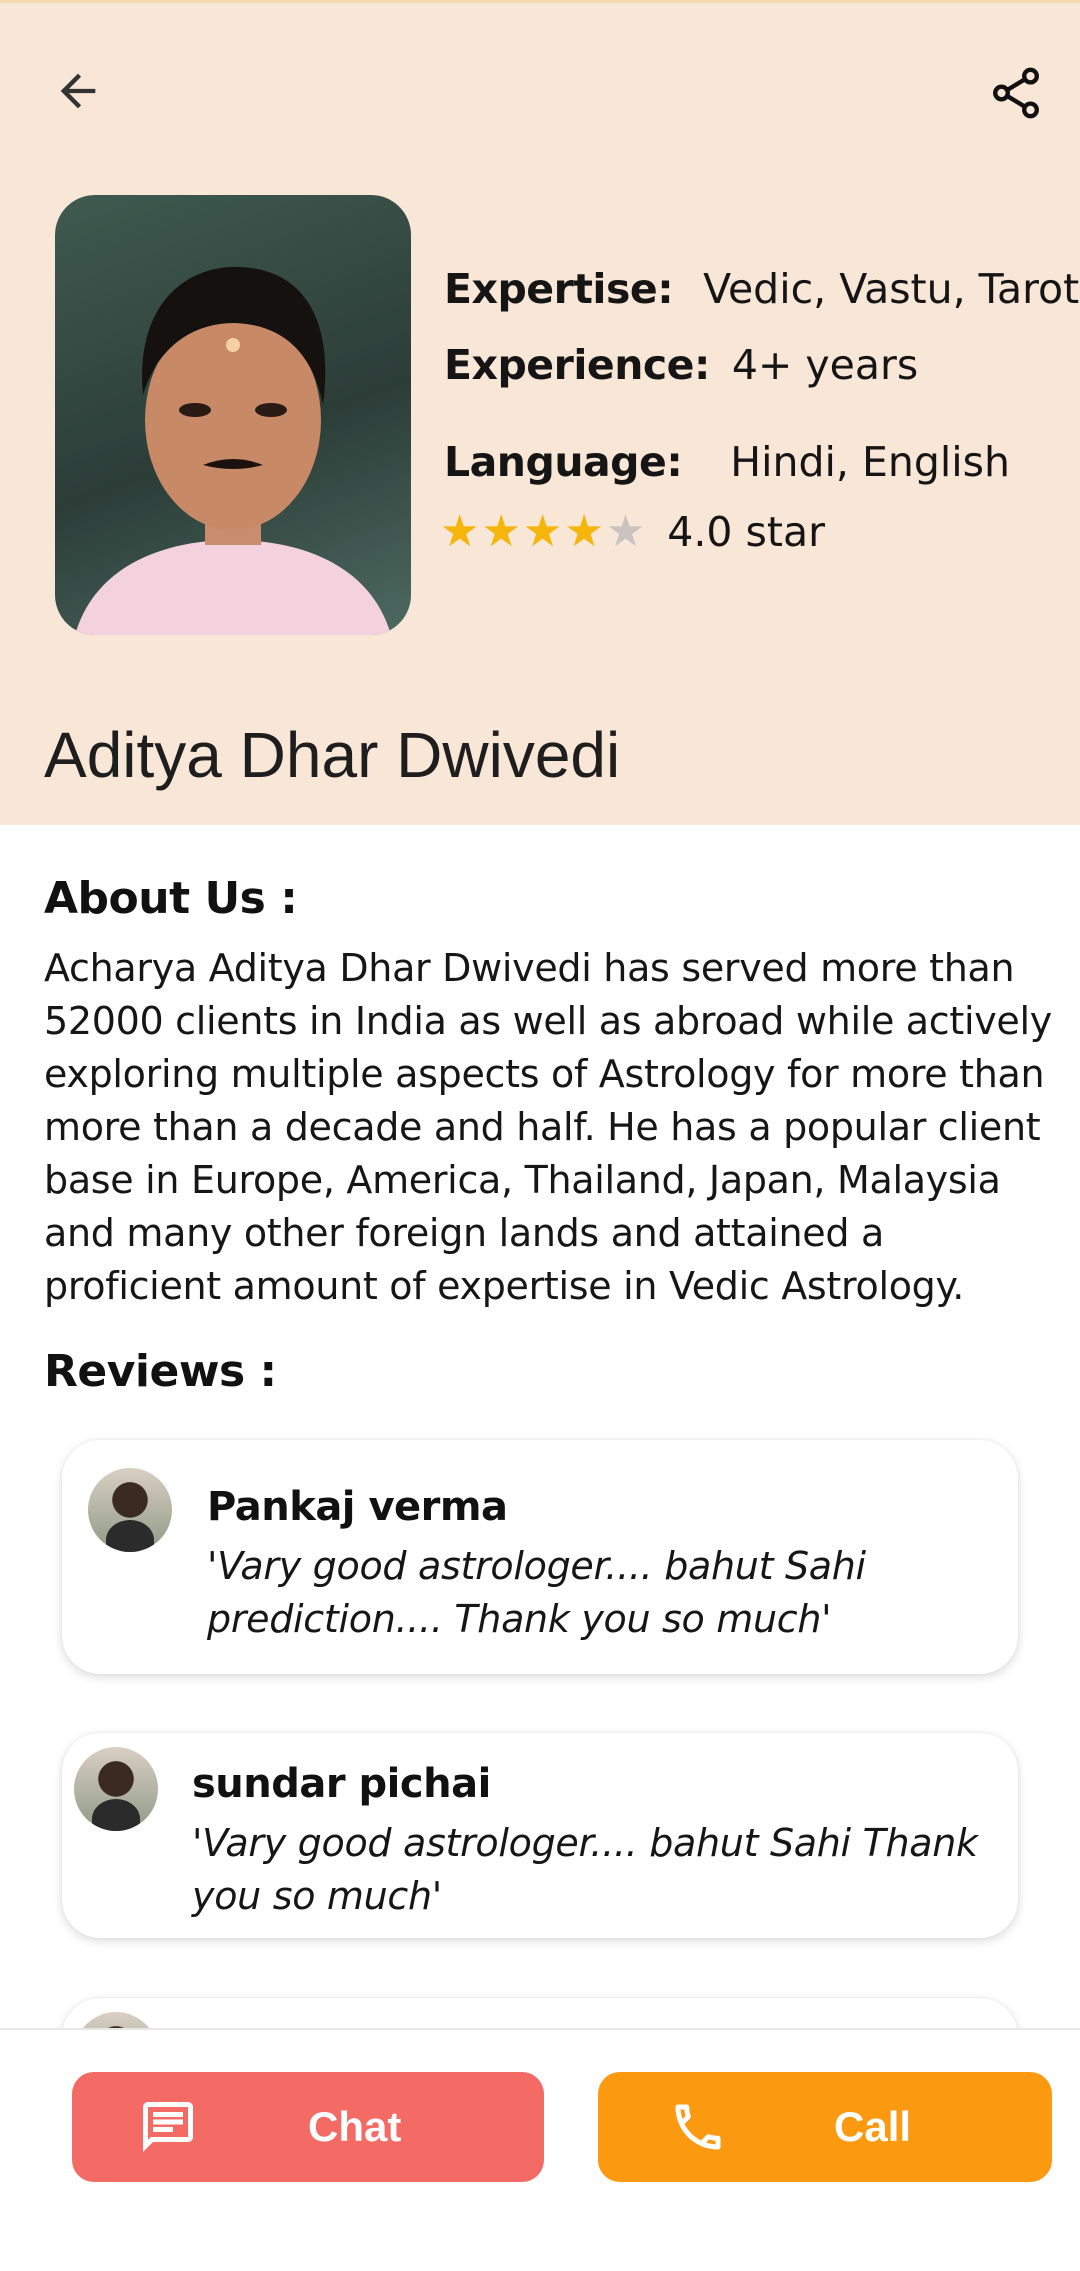  What do you see at coordinates (357, 1507) in the screenshot?
I see `reviewer-name: Pankaj verma` at bounding box center [357, 1507].